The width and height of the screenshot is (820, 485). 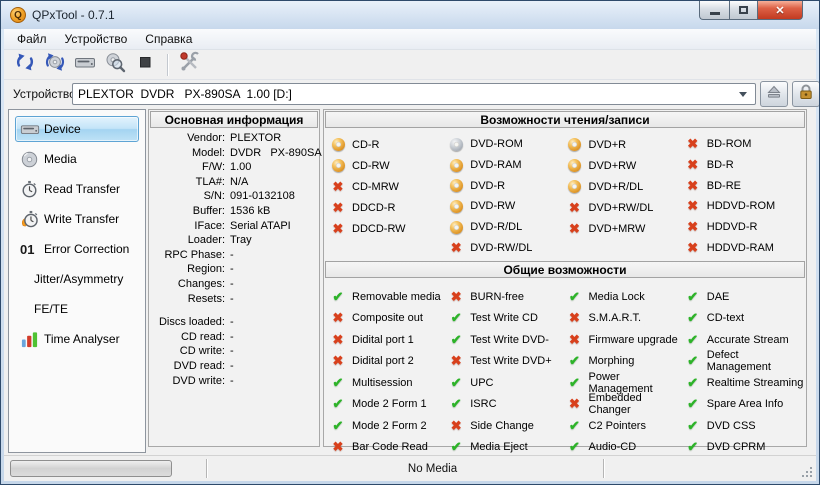 I want to click on lock-icon, so click(x=806, y=94).